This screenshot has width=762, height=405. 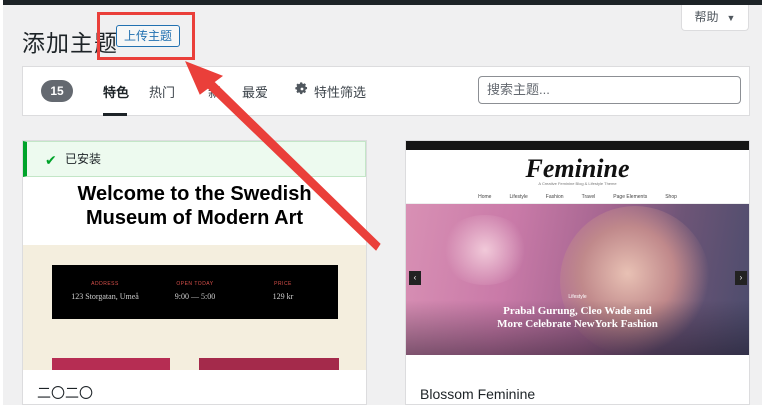 I want to click on annotation-arrow, so click(x=283, y=156).